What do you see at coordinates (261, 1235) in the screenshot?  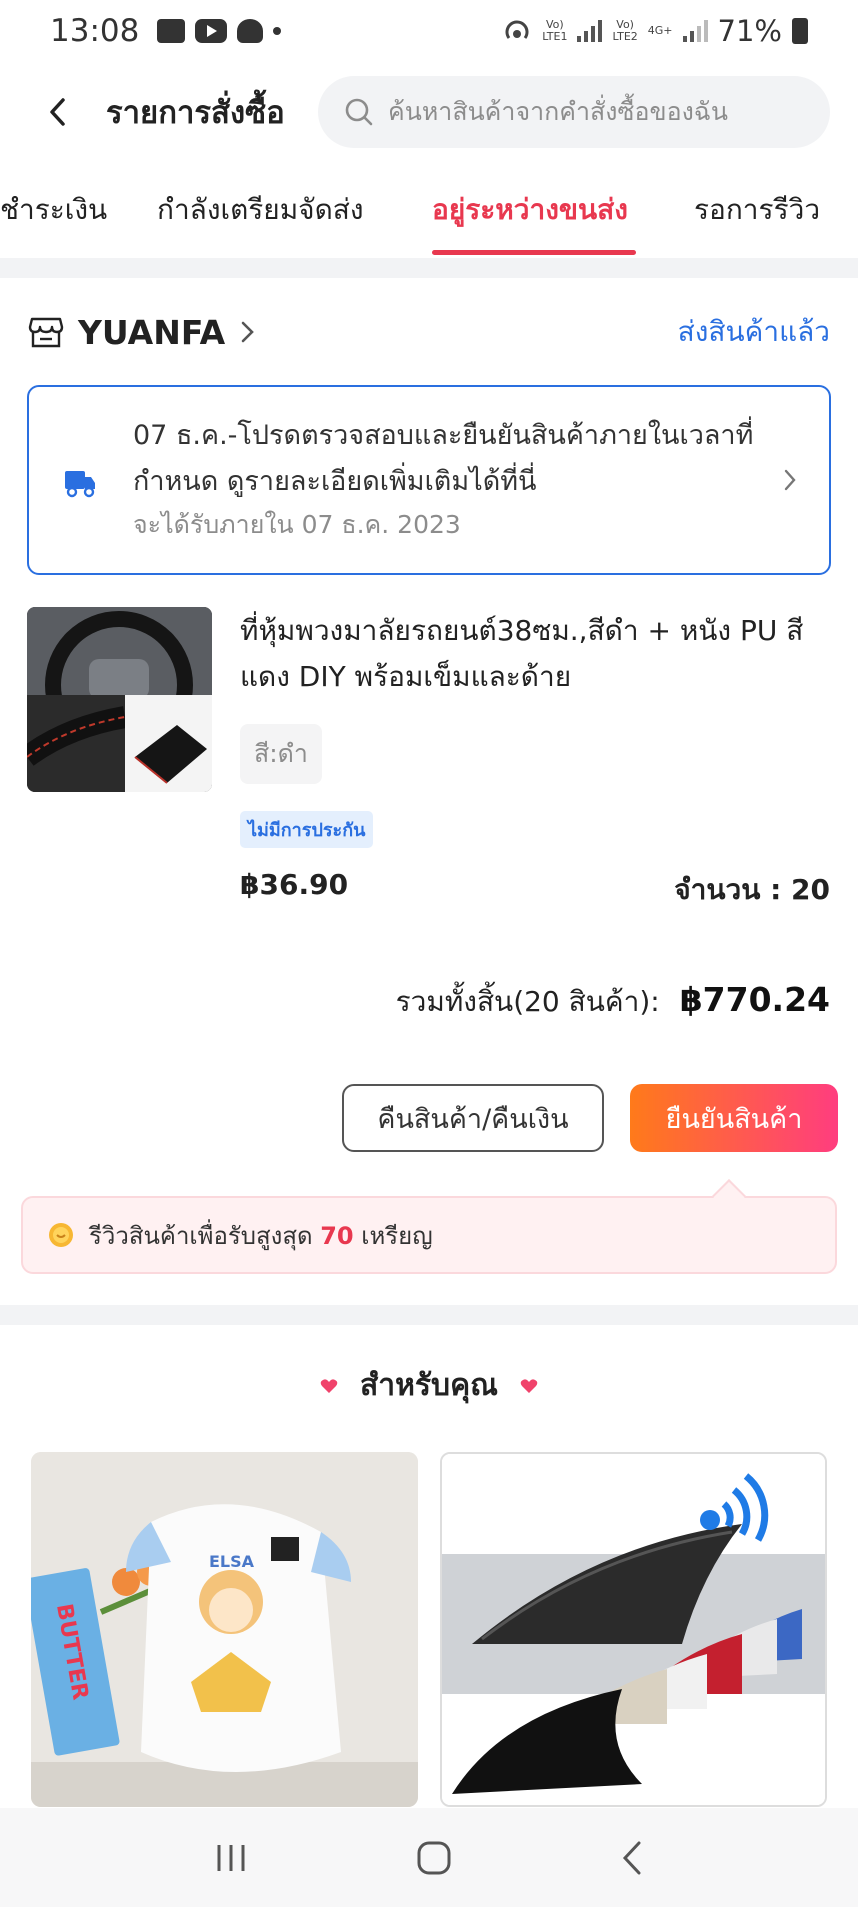 I see `review-reward-text: รีวิวสินค้าเพื่อรับสูงสุด 70 เหรียญ` at bounding box center [261, 1235].